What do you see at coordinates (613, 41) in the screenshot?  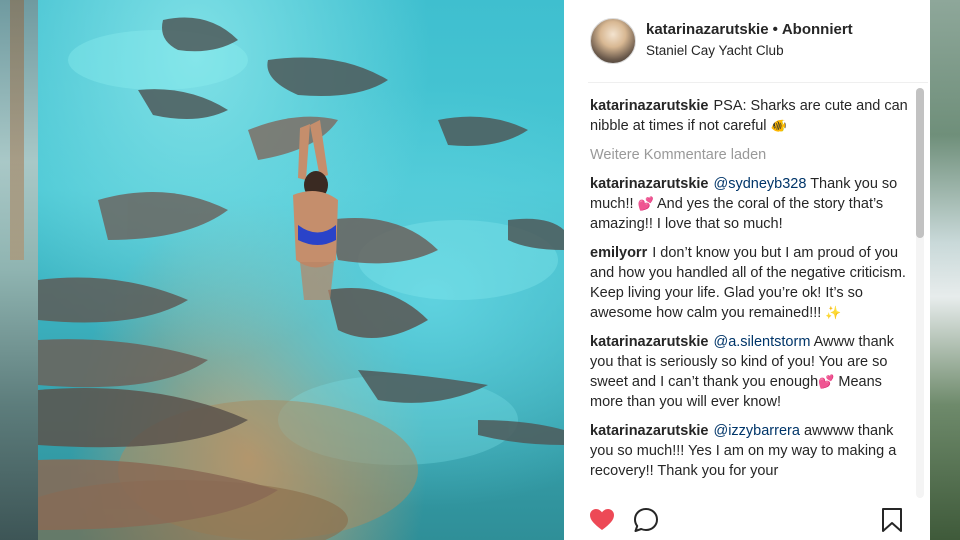 I see `avatar` at bounding box center [613, 41].